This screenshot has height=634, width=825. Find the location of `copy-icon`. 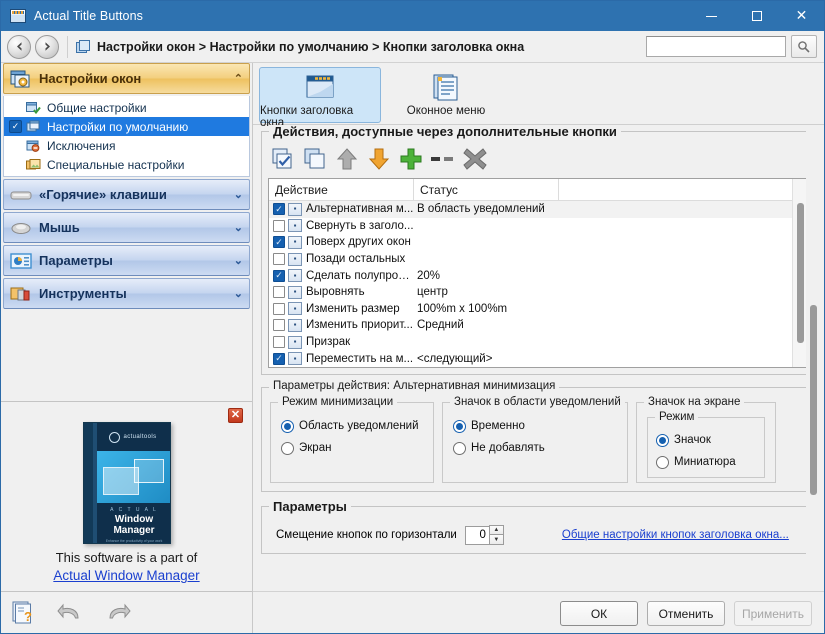

copy-icon is located at coordinates (315, 159).